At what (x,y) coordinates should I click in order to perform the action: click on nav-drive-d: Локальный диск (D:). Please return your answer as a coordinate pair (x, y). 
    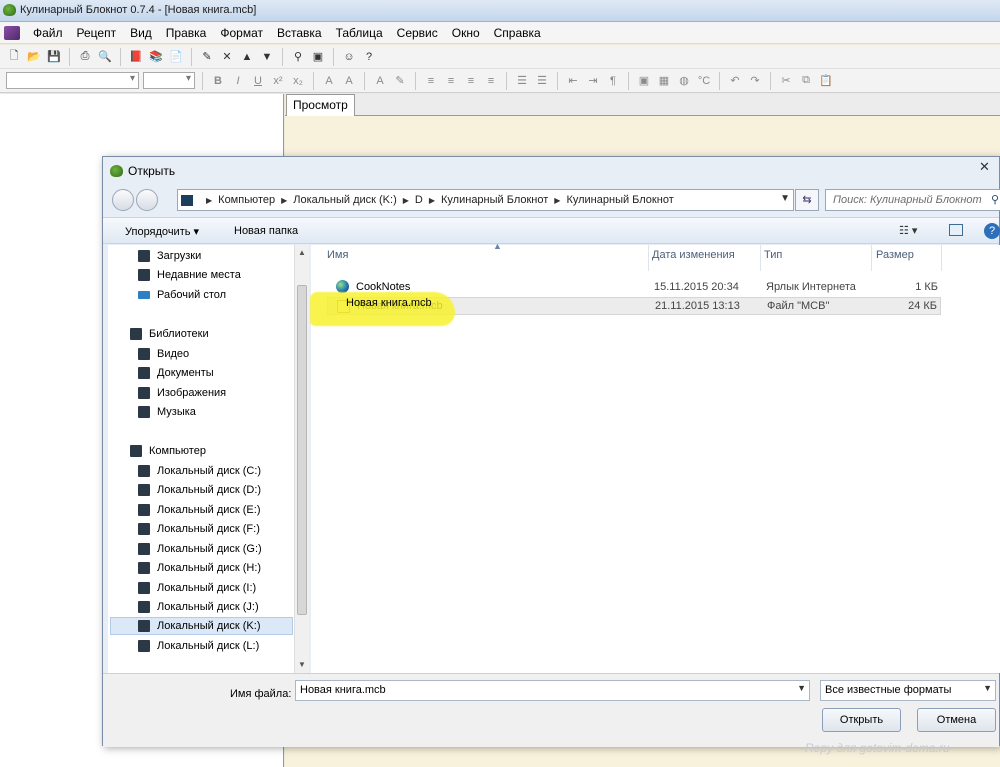
    Looking at the image, I should click on (199, 490).